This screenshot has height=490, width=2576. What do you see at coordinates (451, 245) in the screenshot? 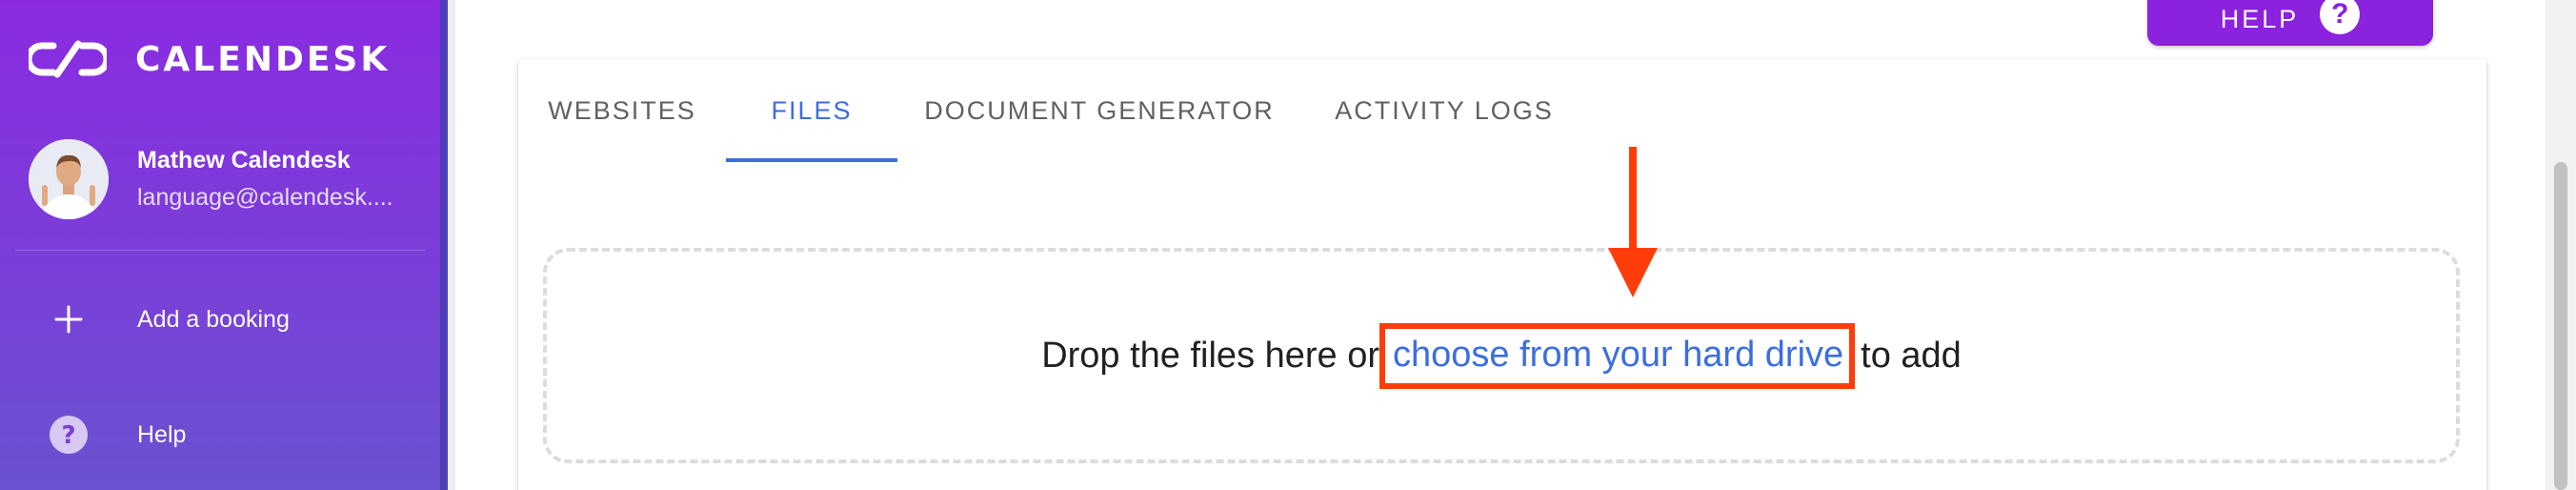
I see `sidebar-gutter` at bounding box center [451, 245].